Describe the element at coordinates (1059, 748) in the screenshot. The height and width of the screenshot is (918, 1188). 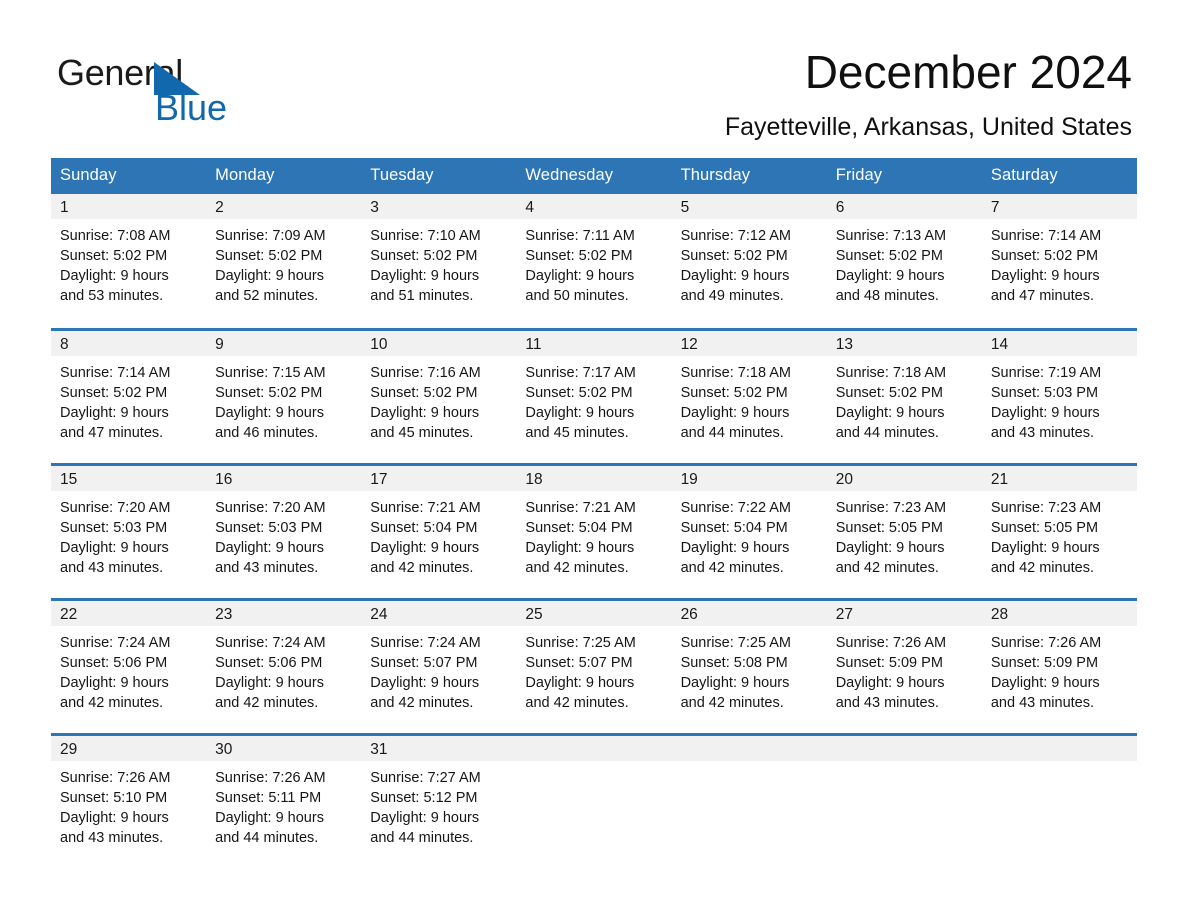
I see `day-number` at that location.